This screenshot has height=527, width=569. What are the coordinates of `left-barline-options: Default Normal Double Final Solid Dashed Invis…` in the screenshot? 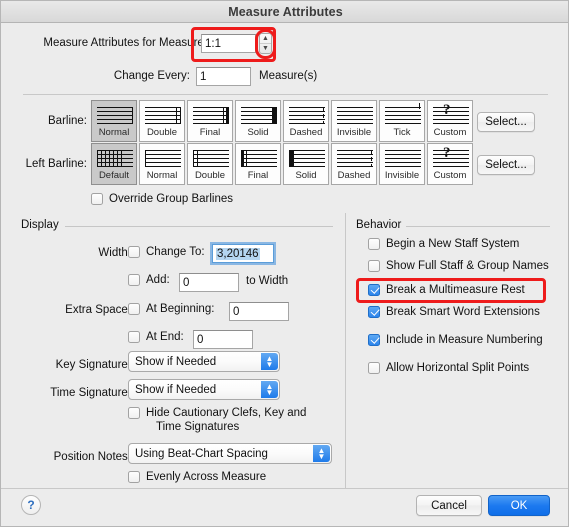 It's located at (282, 164).